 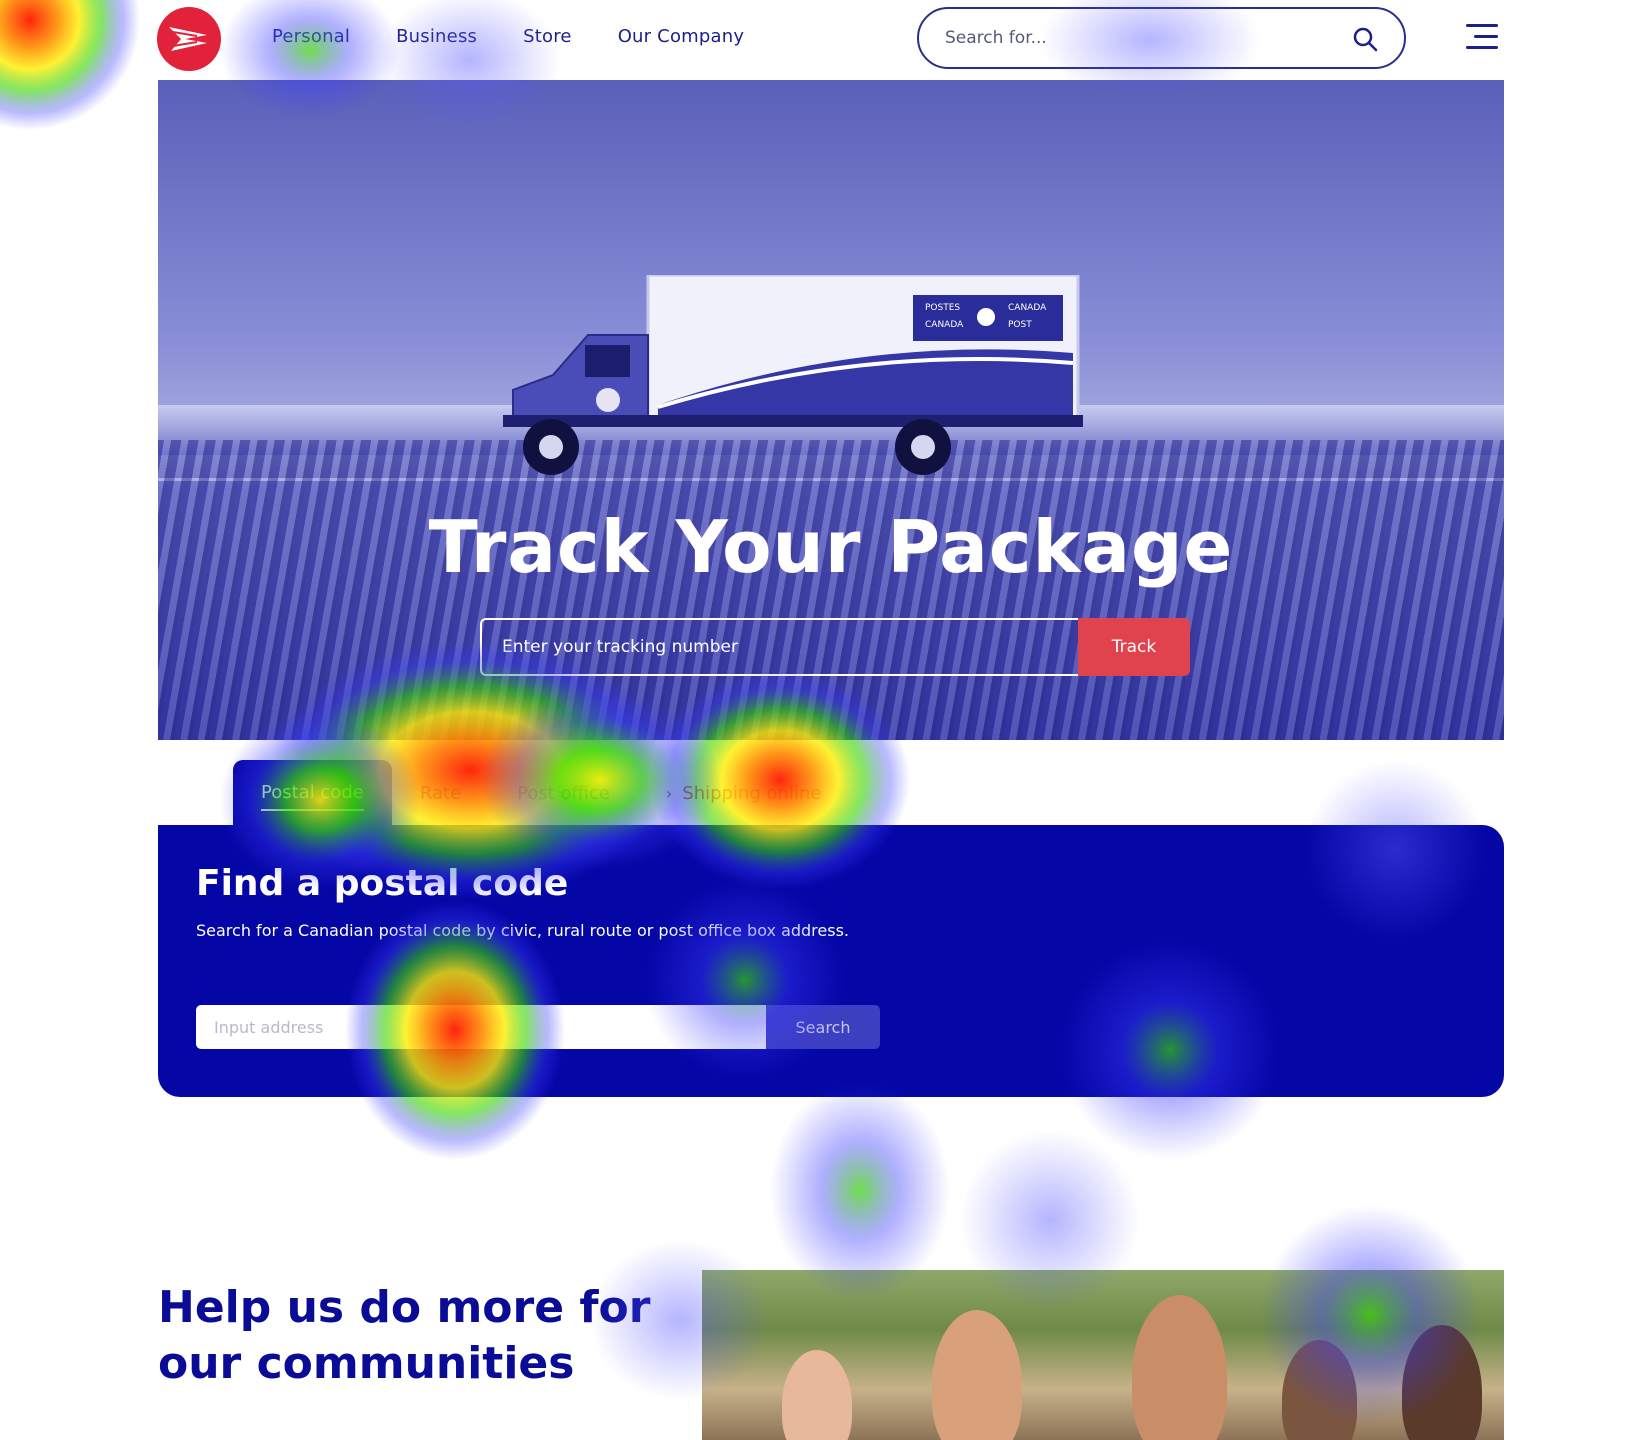 What do you see at coordinates (793, 375) in the screenshot?
I see `delivery-truck-image: POSTES CANADA CANADA POST` at bounding box center [793, 375].